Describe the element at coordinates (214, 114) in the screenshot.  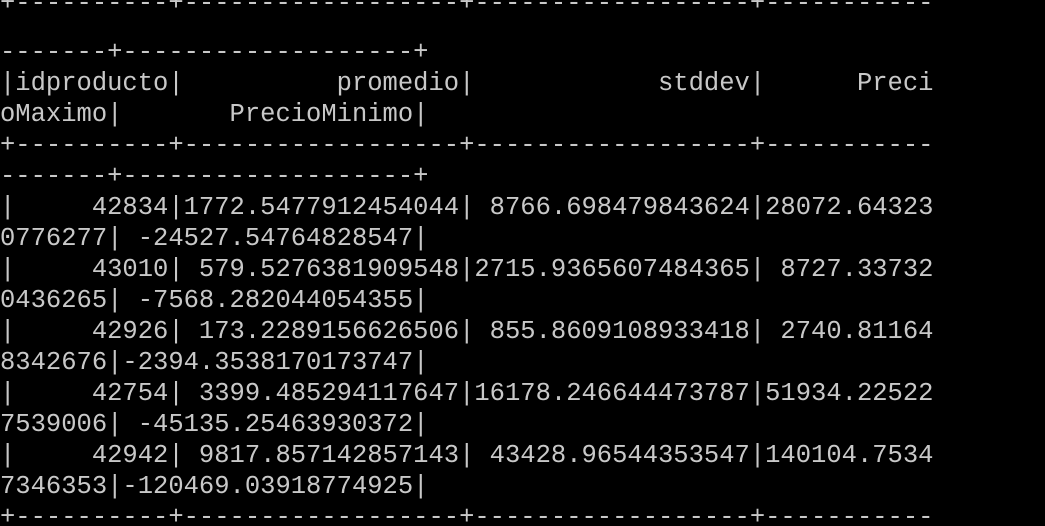
I see `table-header-row-wrap: oMaximo| PrecioMinimo|` at that location.